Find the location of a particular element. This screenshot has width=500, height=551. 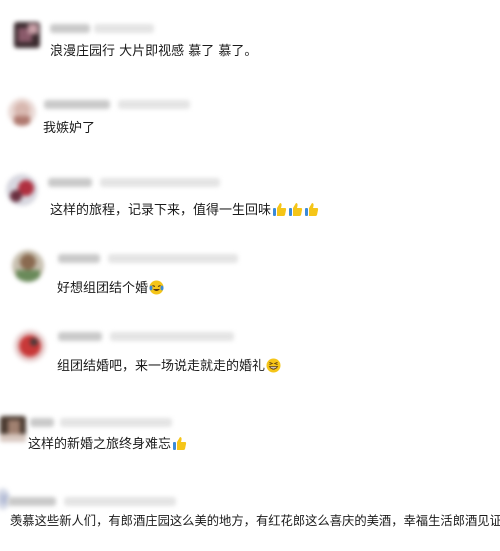

crying-laughing-icon is located at coordinates (156, 287).